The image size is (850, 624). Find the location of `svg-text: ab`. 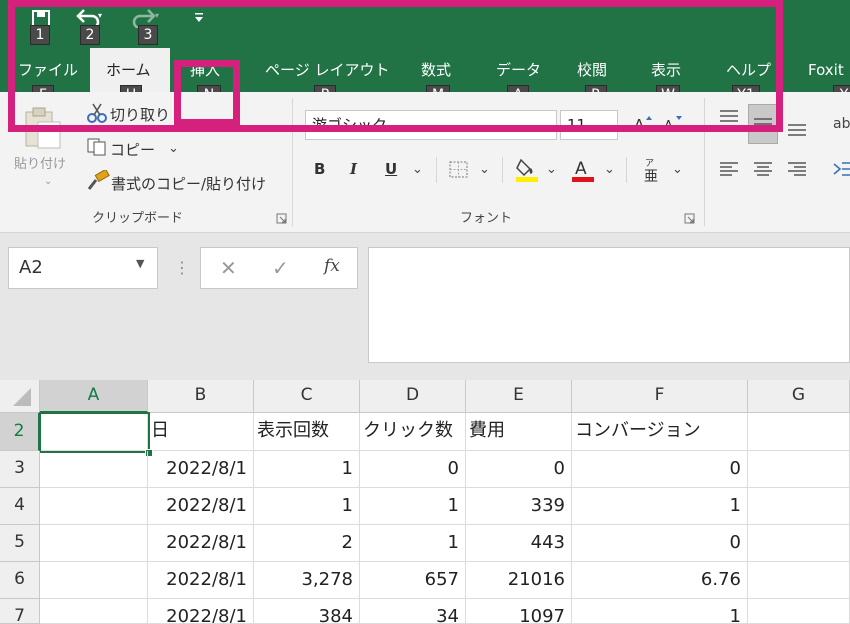

svg-text: ab is located at coordinates (841, 124).